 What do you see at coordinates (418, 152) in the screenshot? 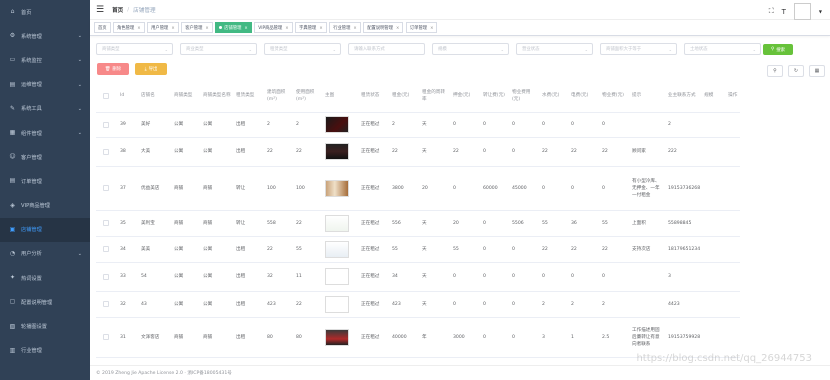
I see `table-row: 38 大美 公寓 公寓 出租 22 22 正在租过 22 天 22 0 0 22 22 22 顾问家 222` at bounding box center [418, 152].